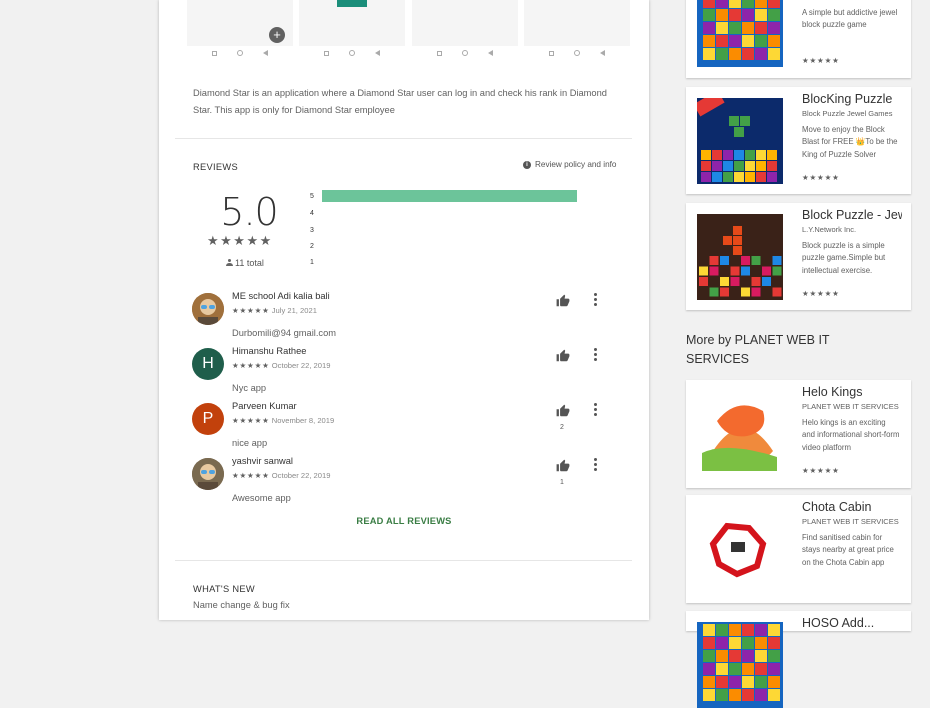 The width and height of the screenshot is (930, 708). Describe the element at coordinates (229, 263) in the screenshot. I see `person-icon` at that location.